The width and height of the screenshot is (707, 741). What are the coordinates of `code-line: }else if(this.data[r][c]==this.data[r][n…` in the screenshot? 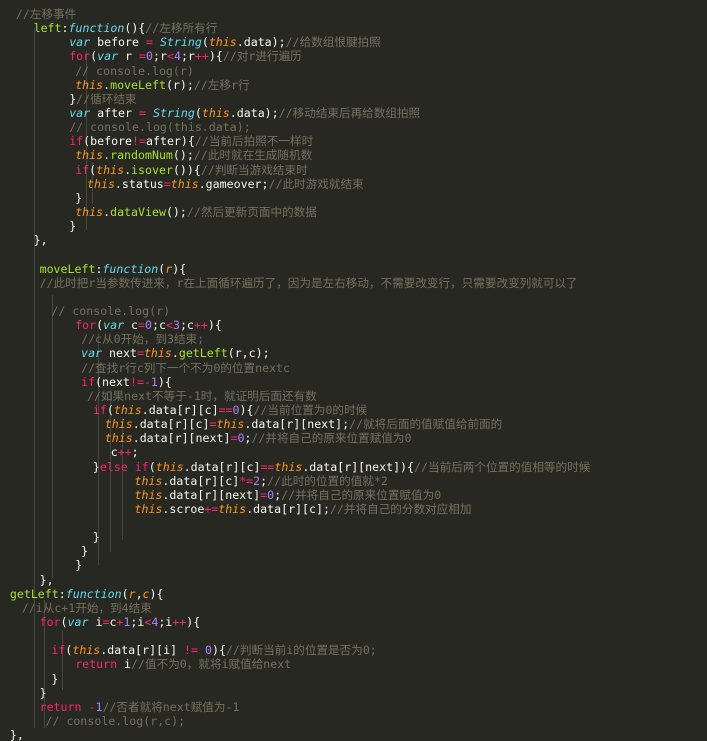 It's located at (353, 467).